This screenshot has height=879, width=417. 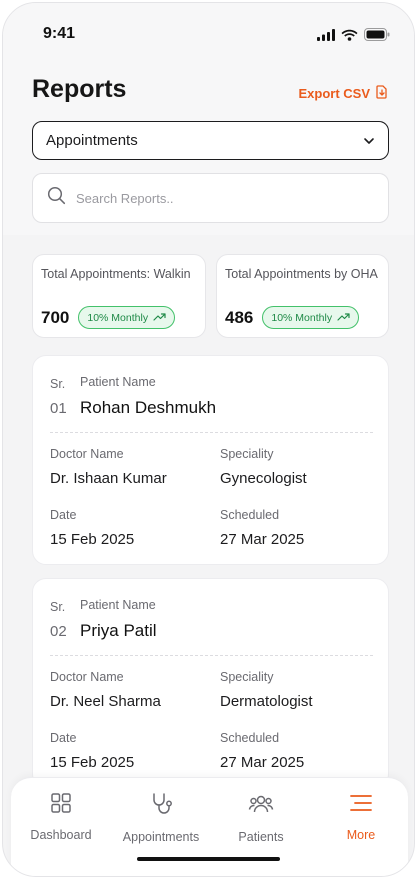 I want to click on tab-patients: Patients, so click(x=261, y=818).